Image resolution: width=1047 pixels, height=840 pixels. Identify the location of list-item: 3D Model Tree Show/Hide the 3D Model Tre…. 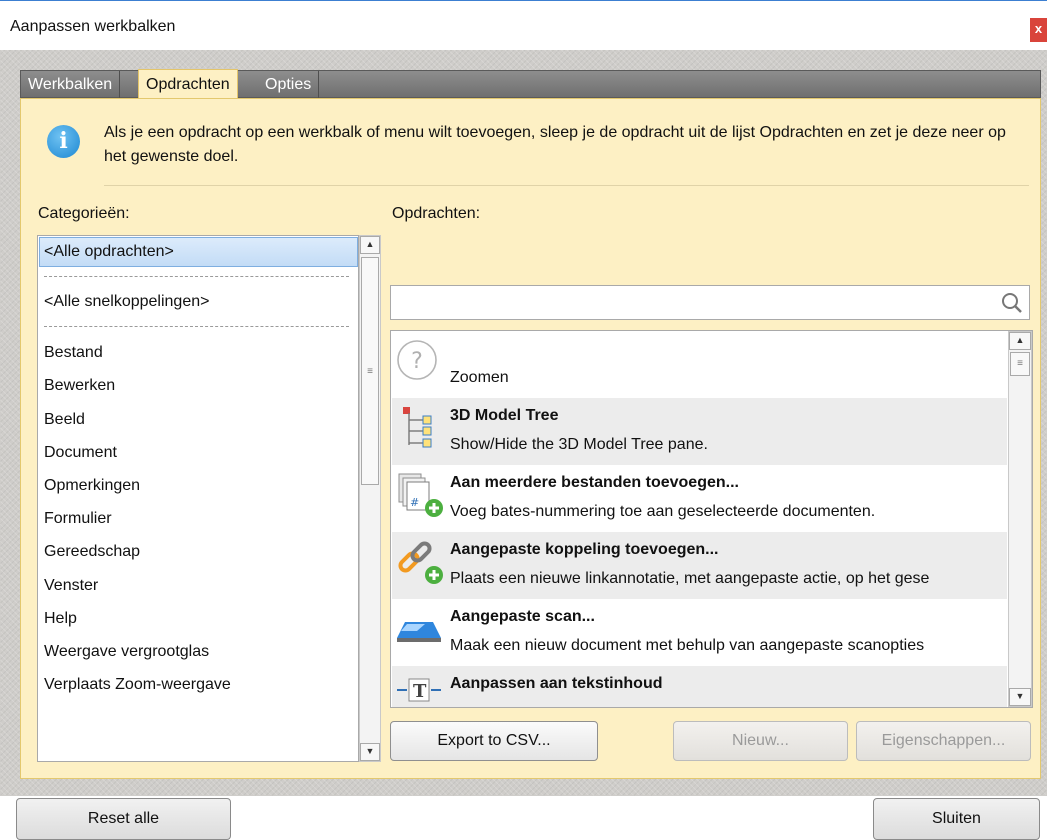
(699, 431).